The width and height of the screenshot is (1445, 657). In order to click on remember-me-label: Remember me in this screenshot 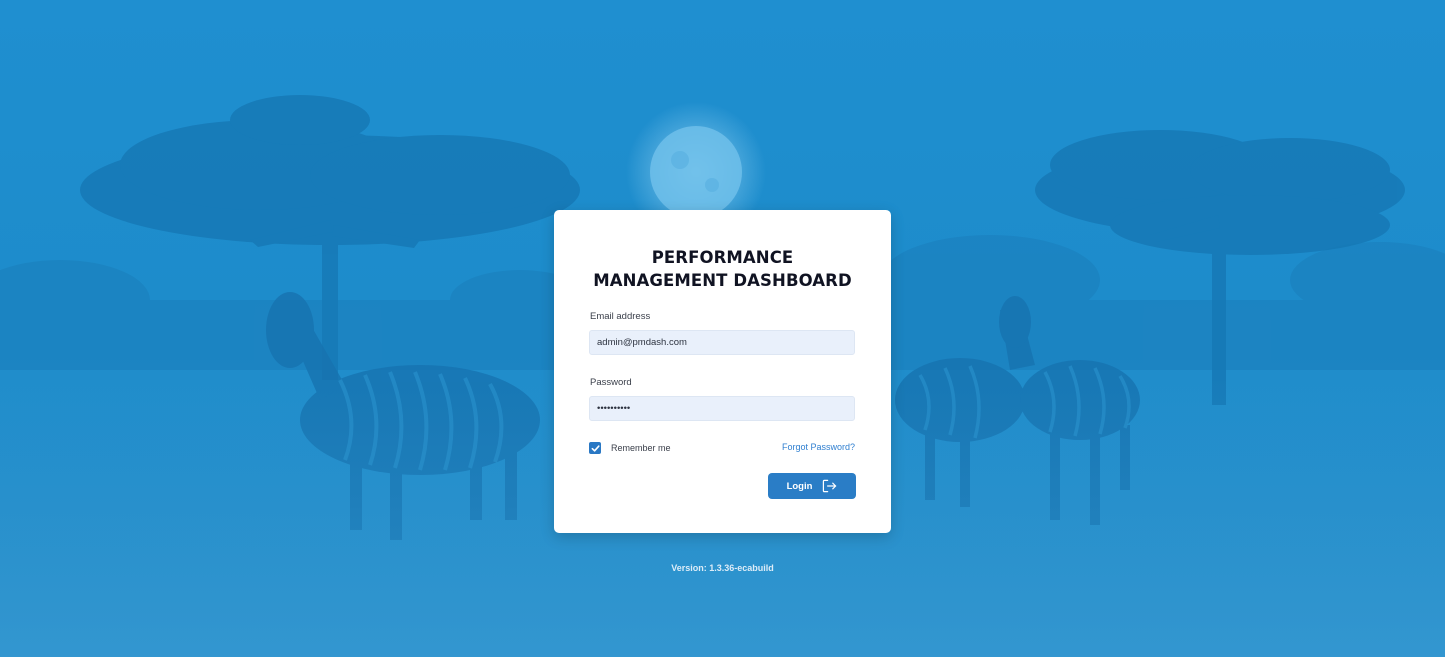, I will do `click(641, 448)`.